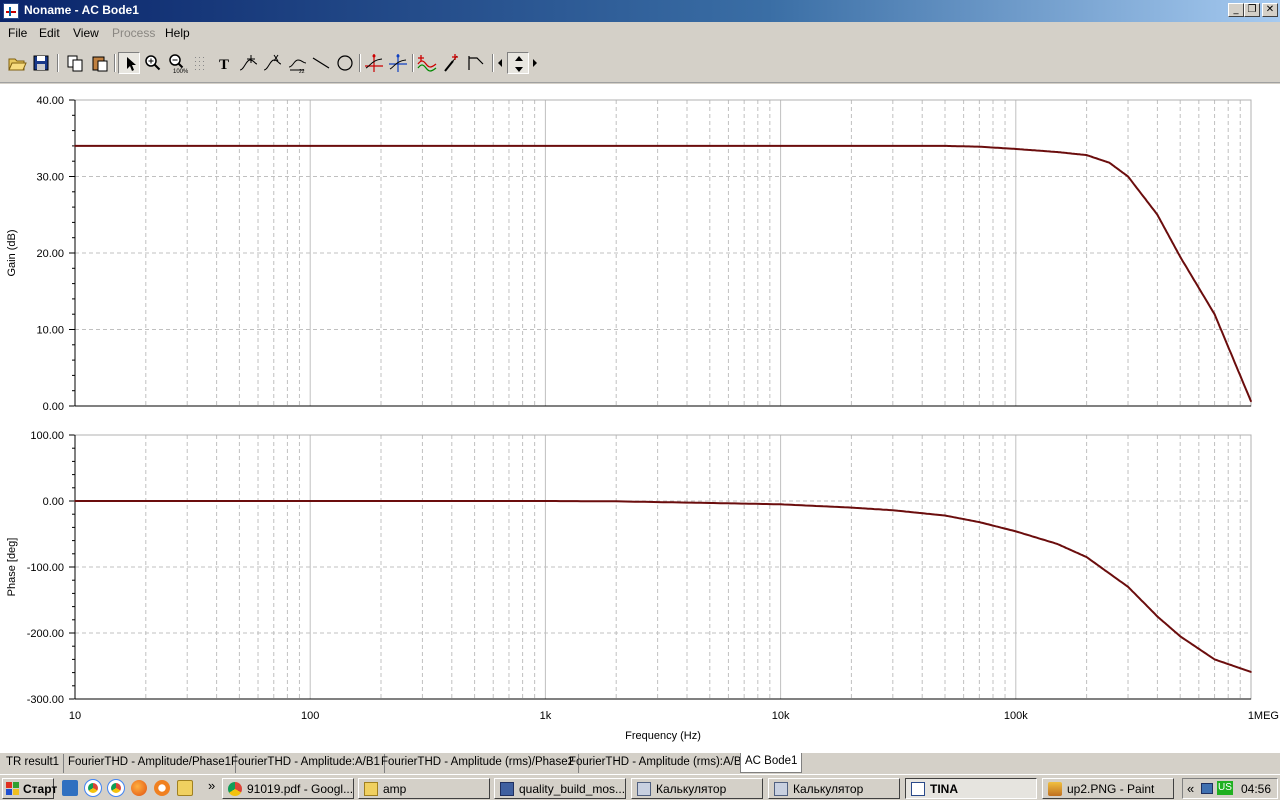 The width and height of the screenshot is (1280, 800). I want to click on tray-chevron: «, so click(1190, 788).